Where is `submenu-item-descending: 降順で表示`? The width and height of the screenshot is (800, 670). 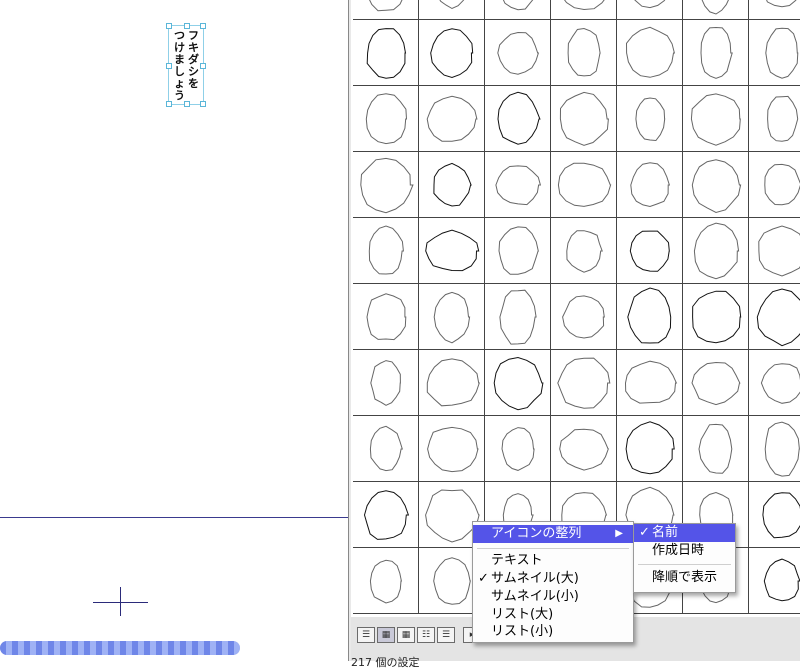
submenu-item-descending: 降順で表示 is located at coordinates (684, 578).